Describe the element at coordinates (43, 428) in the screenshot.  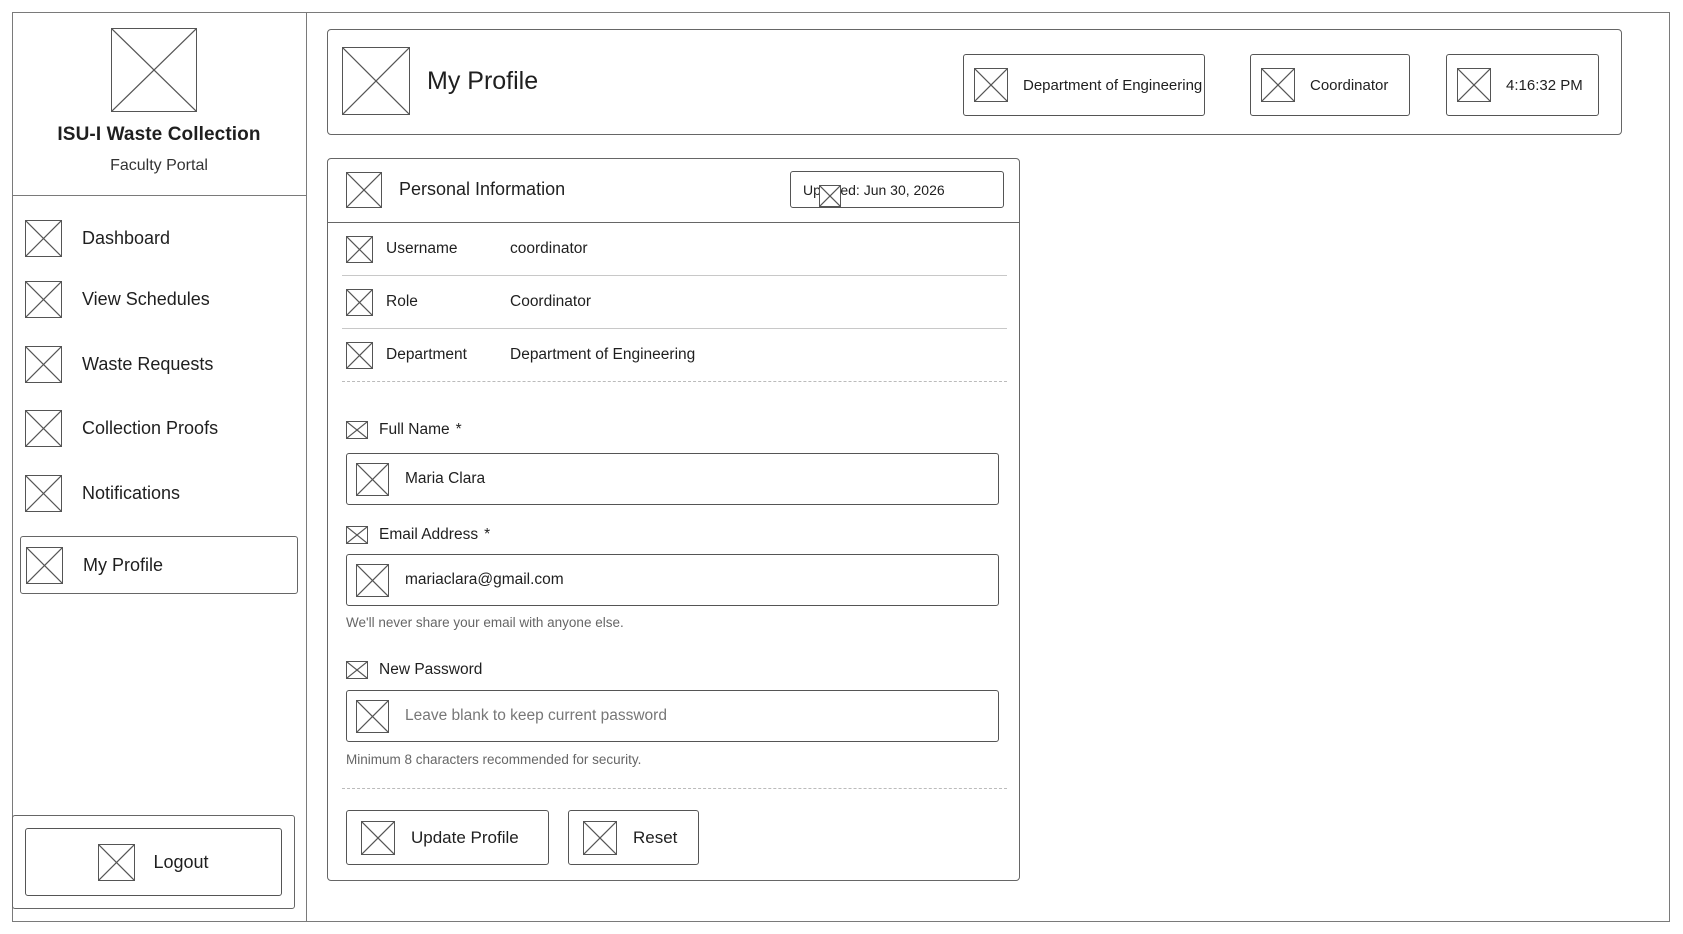
I see `proof-image-icon` at that location.